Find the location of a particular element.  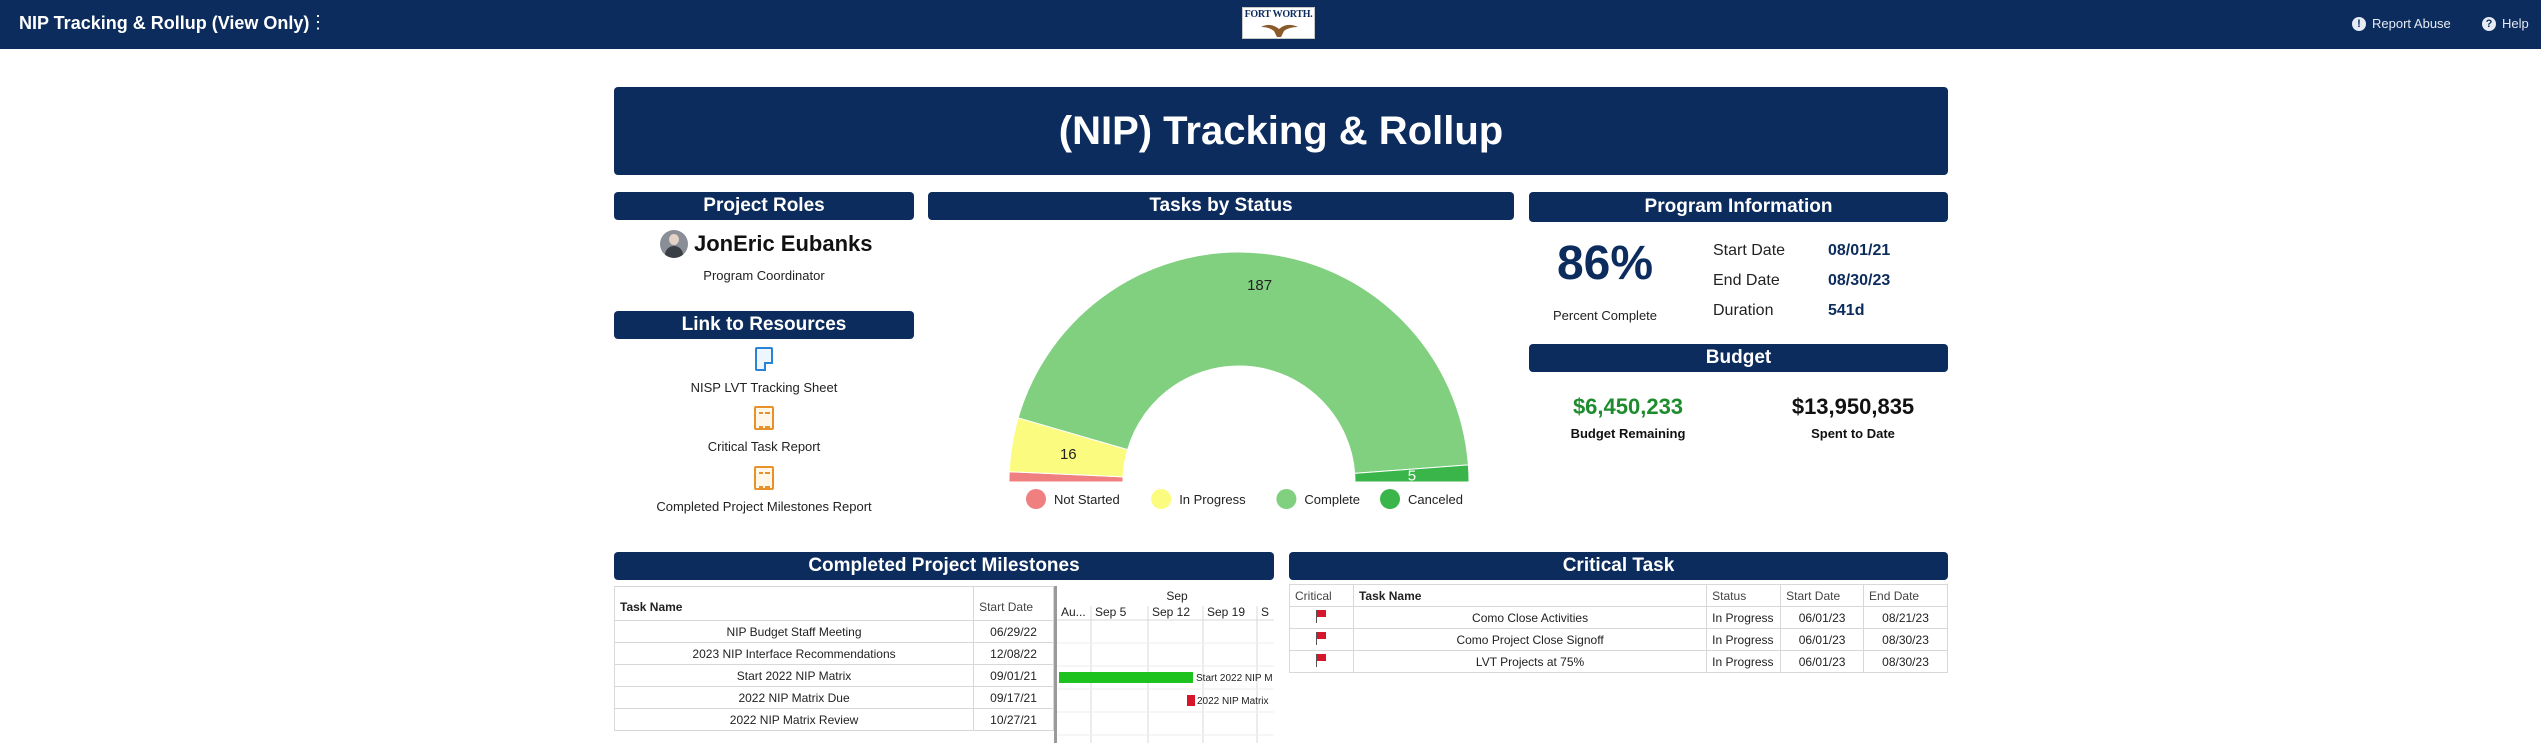

person-role: Program Coordinator is located at coordinates (764, 275).